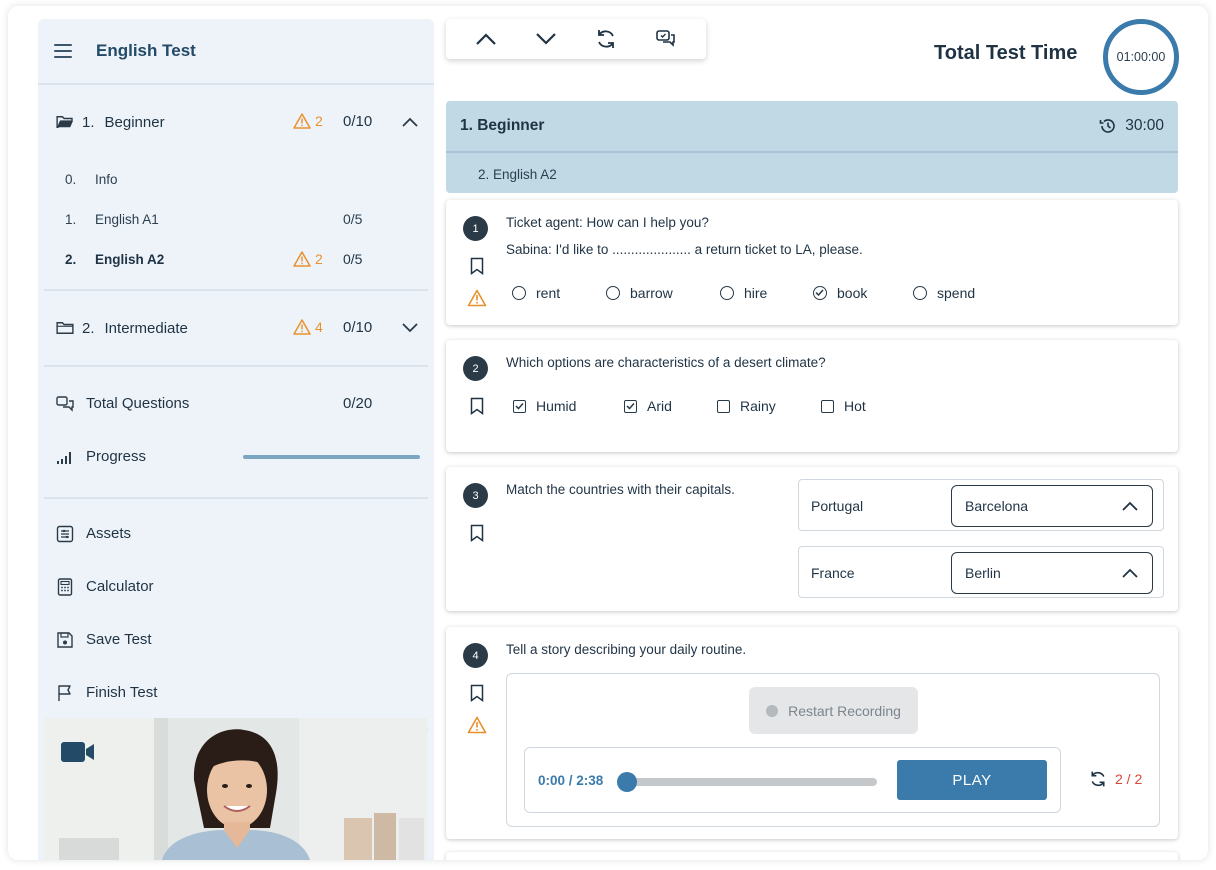 This screenshot has width=1216, height=870. I want to click on option-hire: hire, so click(743, 293).